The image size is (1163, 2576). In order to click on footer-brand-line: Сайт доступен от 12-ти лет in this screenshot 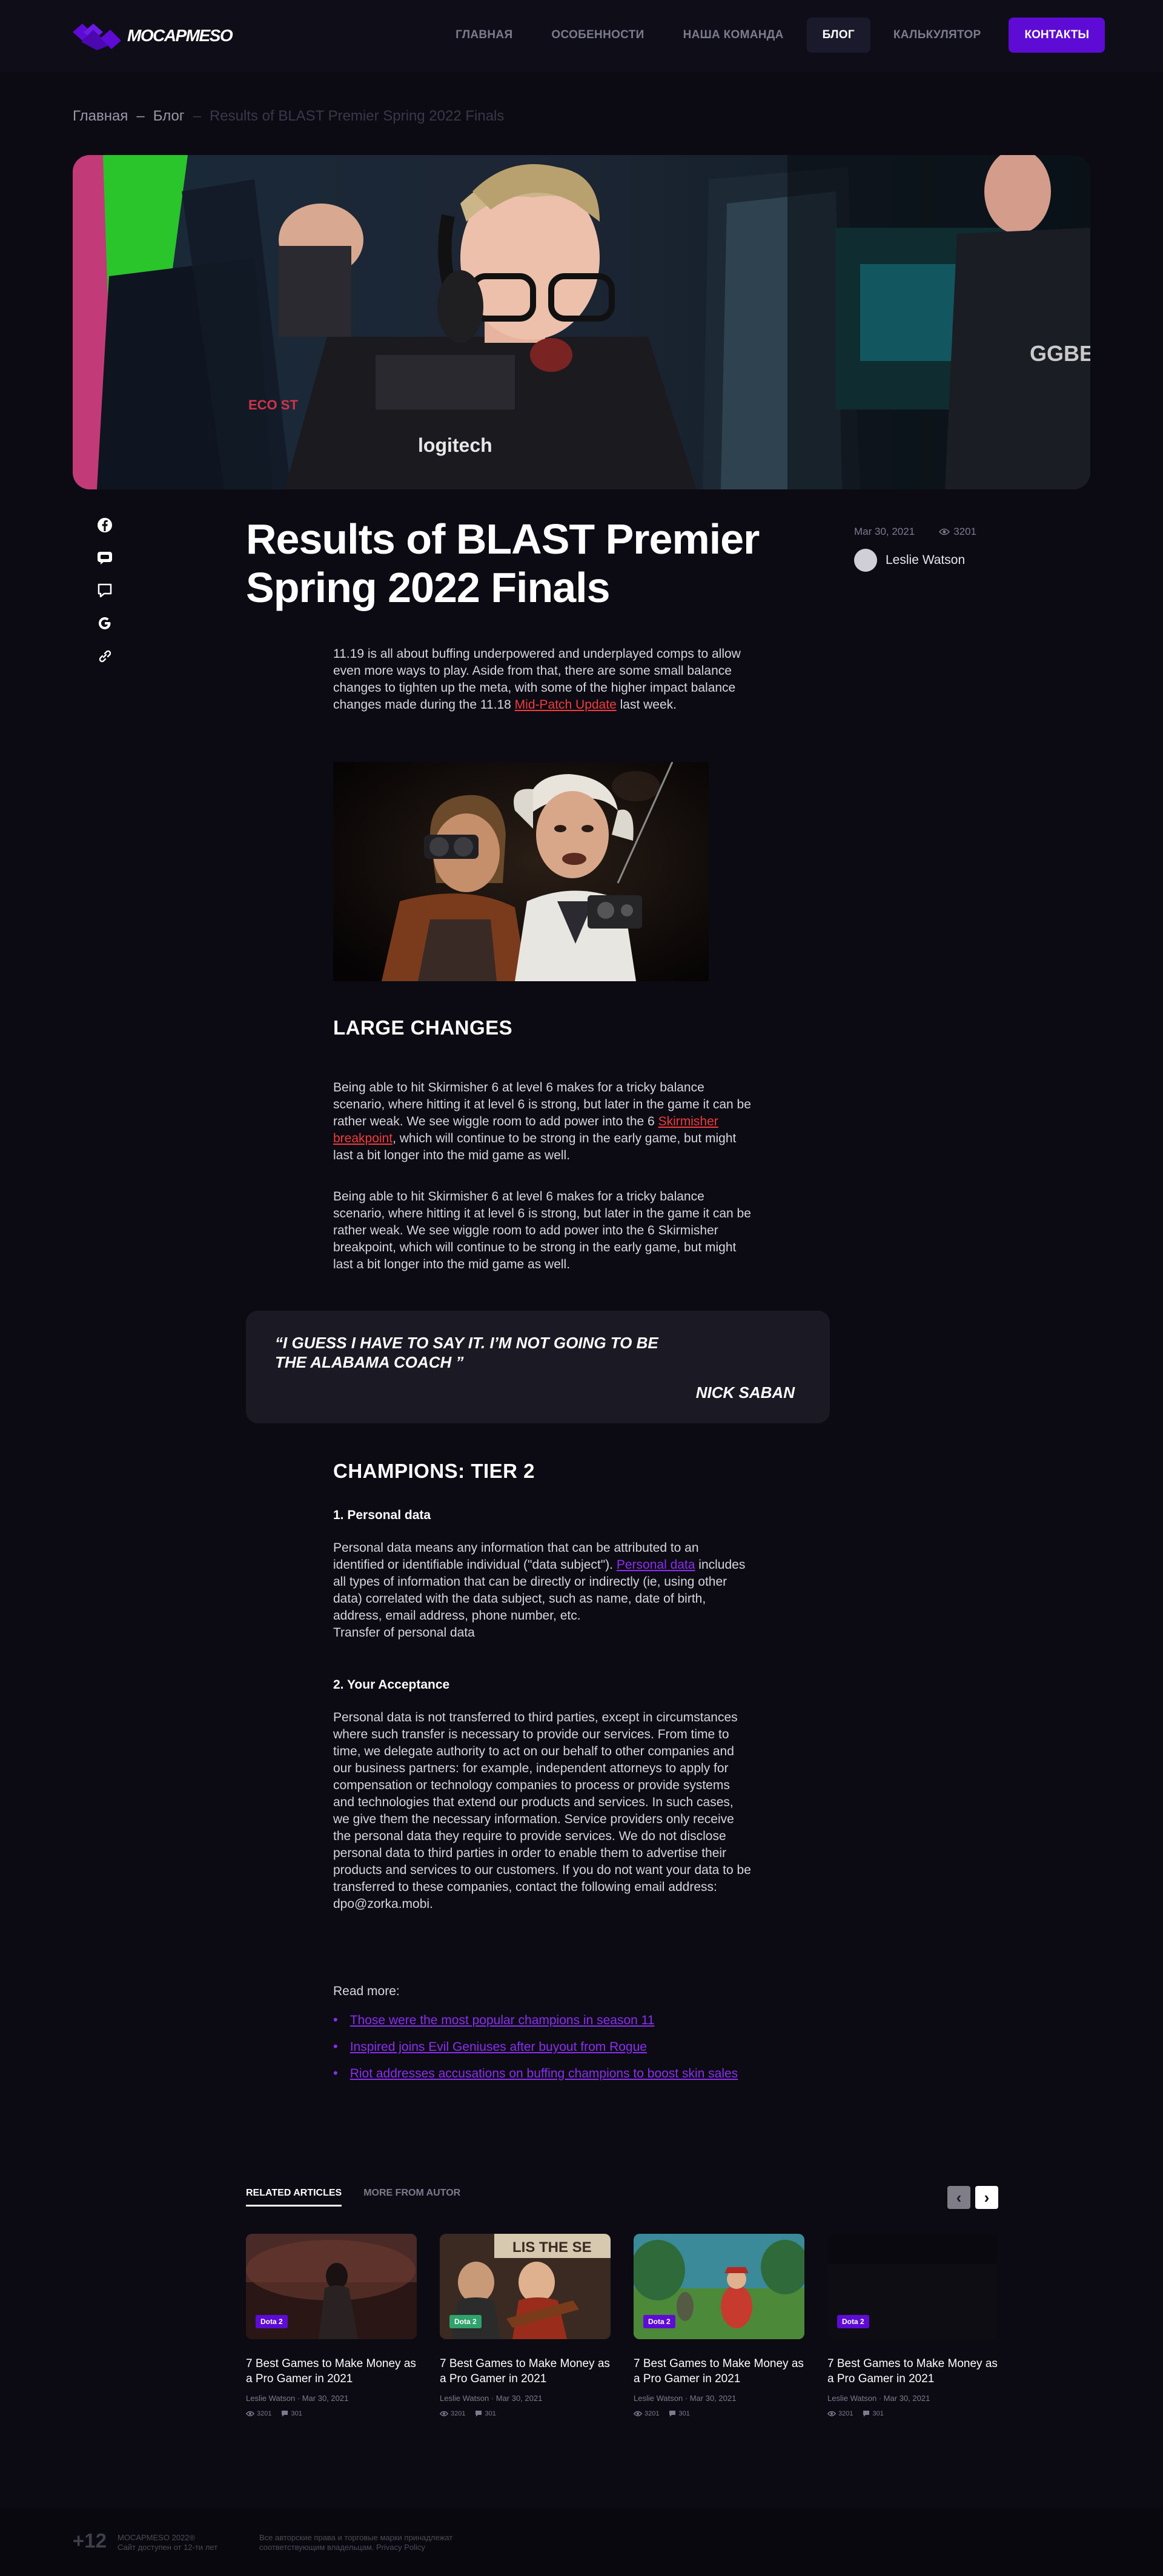, I will do `click(168, 2547)`.